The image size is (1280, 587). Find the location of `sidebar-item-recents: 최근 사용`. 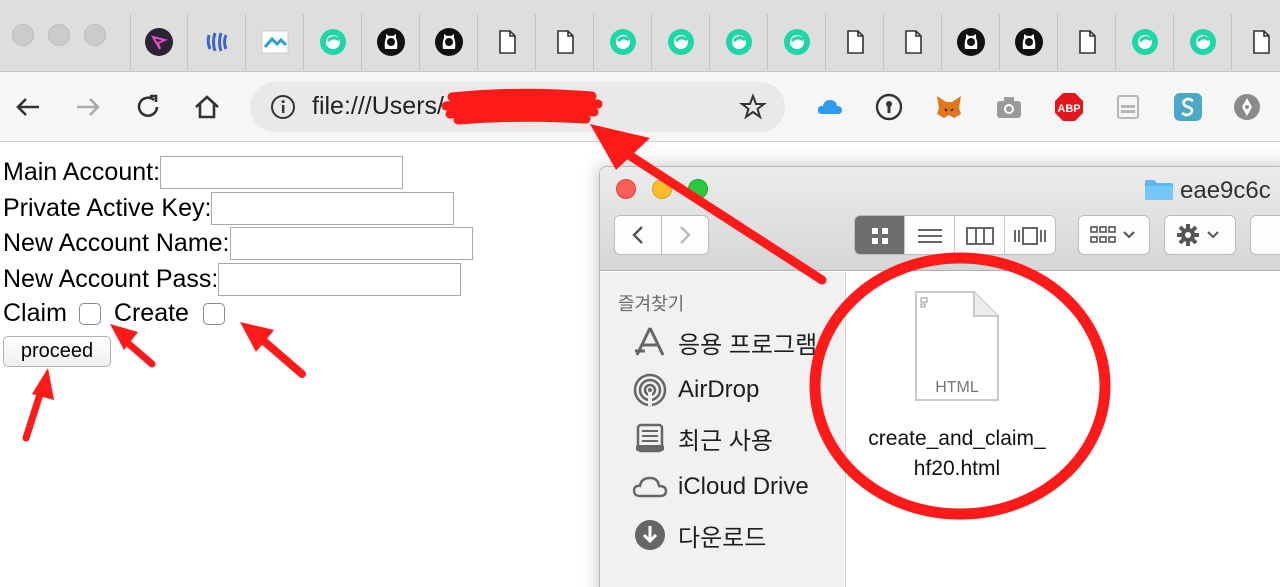

sidebar-item-recents: 최근 사용 is located at coordinates (702, 438).